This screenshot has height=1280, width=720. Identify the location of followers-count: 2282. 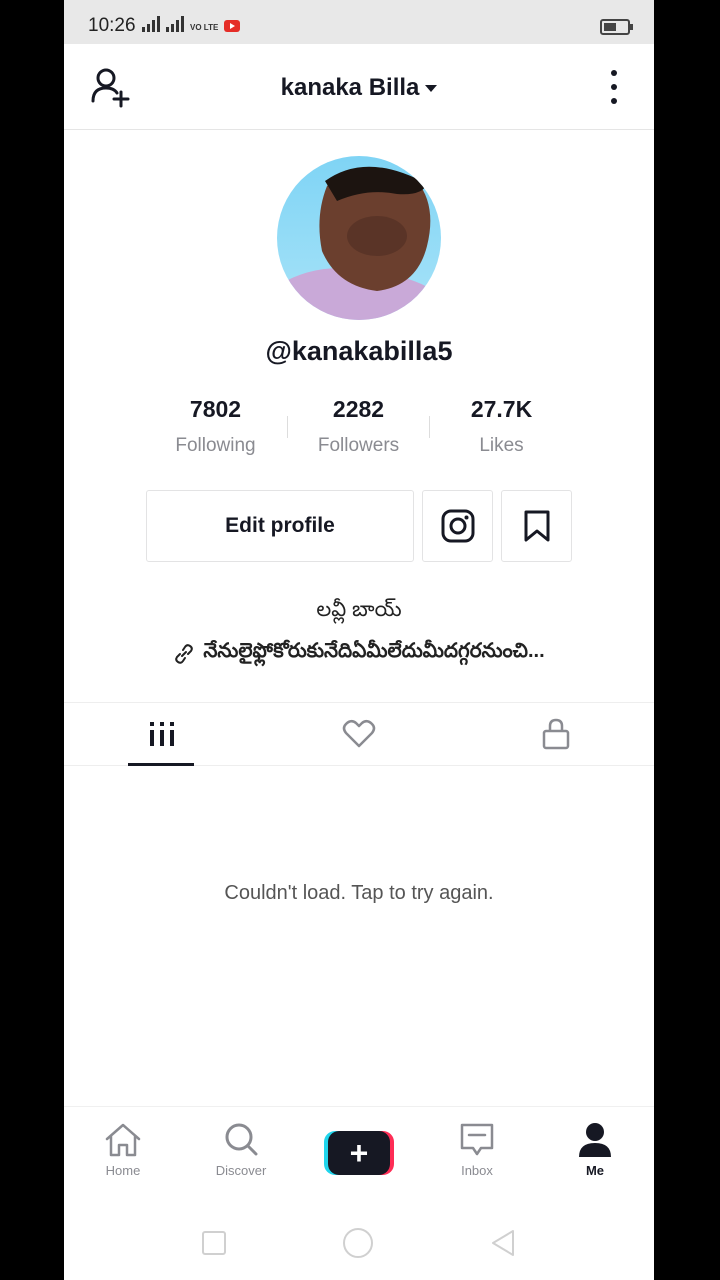
(358, 409).